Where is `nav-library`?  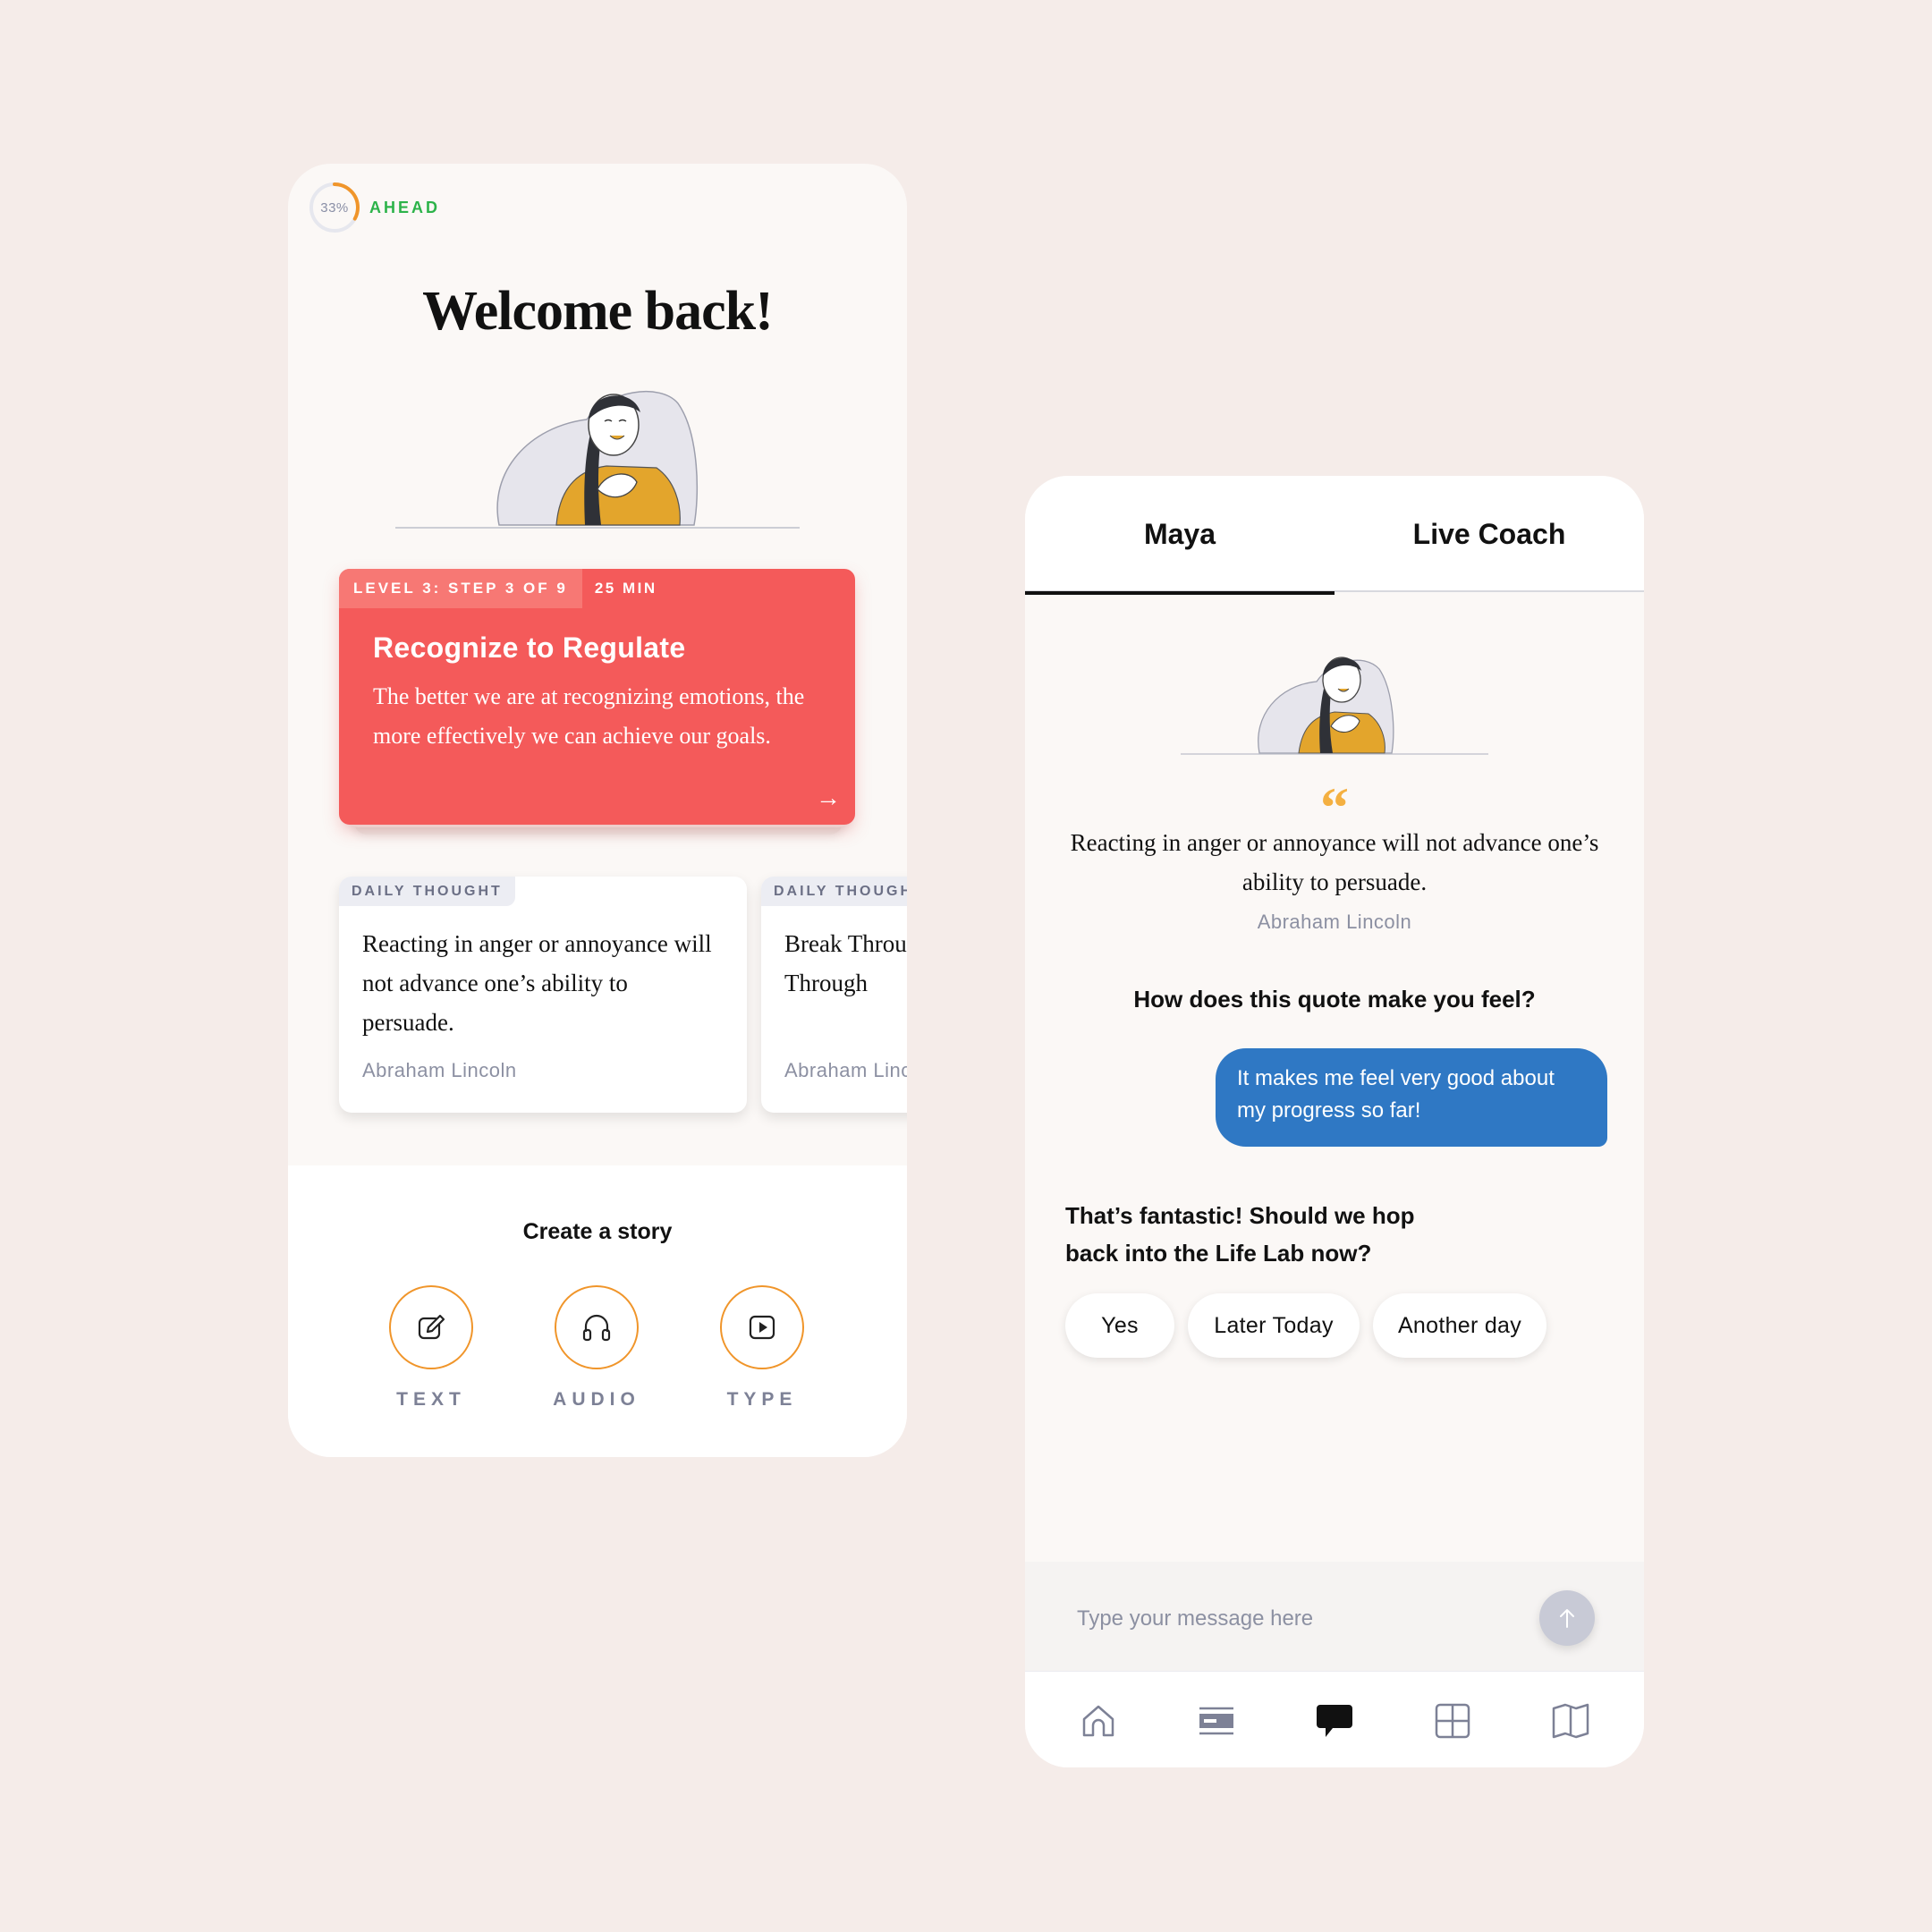
nav-library is located at coordinates (1570, 1721).